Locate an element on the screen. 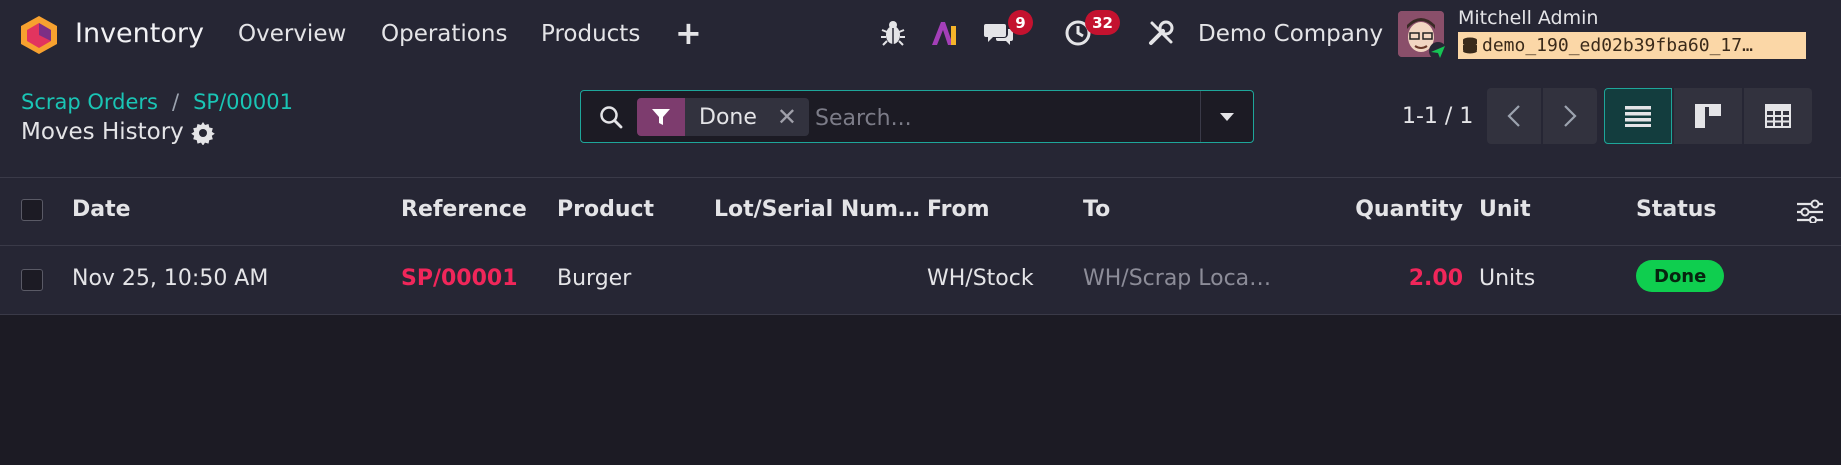 This screenshot has width=1841, height=465. messages-count-badge: 9 is located at coordinates (1020, 22).